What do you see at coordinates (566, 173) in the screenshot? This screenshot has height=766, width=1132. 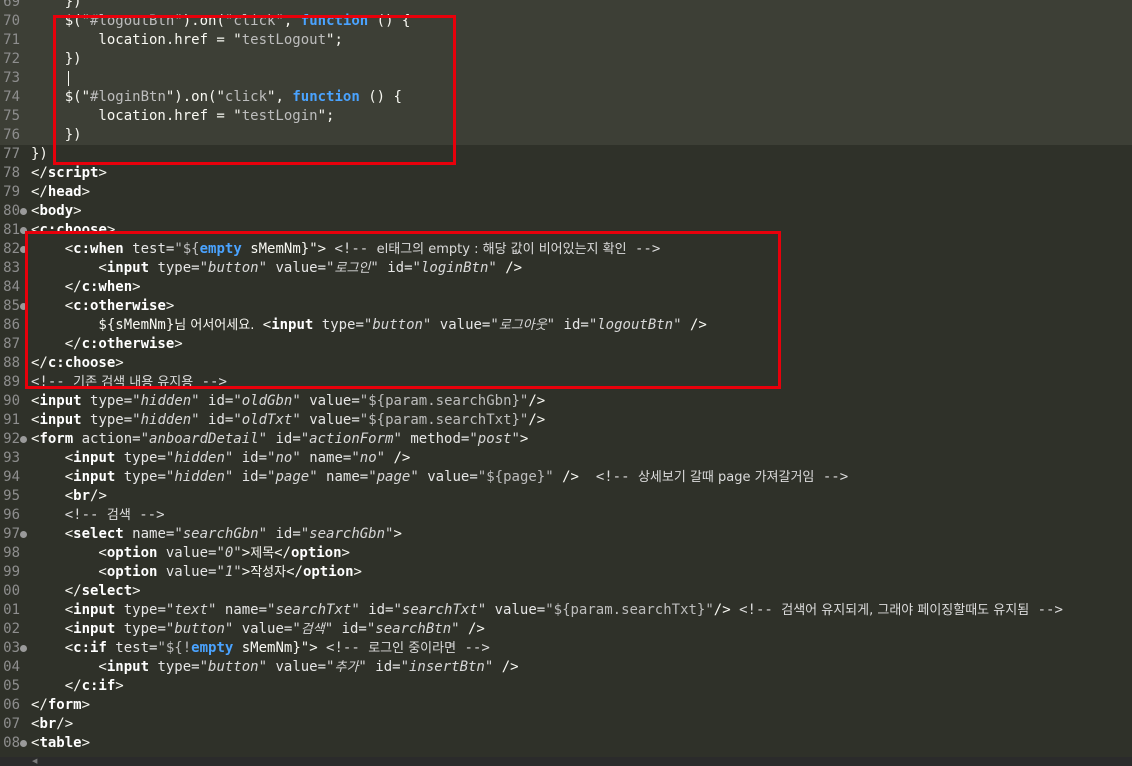 I see `code-line: 78 </script>` at bounding box center [566, 173].